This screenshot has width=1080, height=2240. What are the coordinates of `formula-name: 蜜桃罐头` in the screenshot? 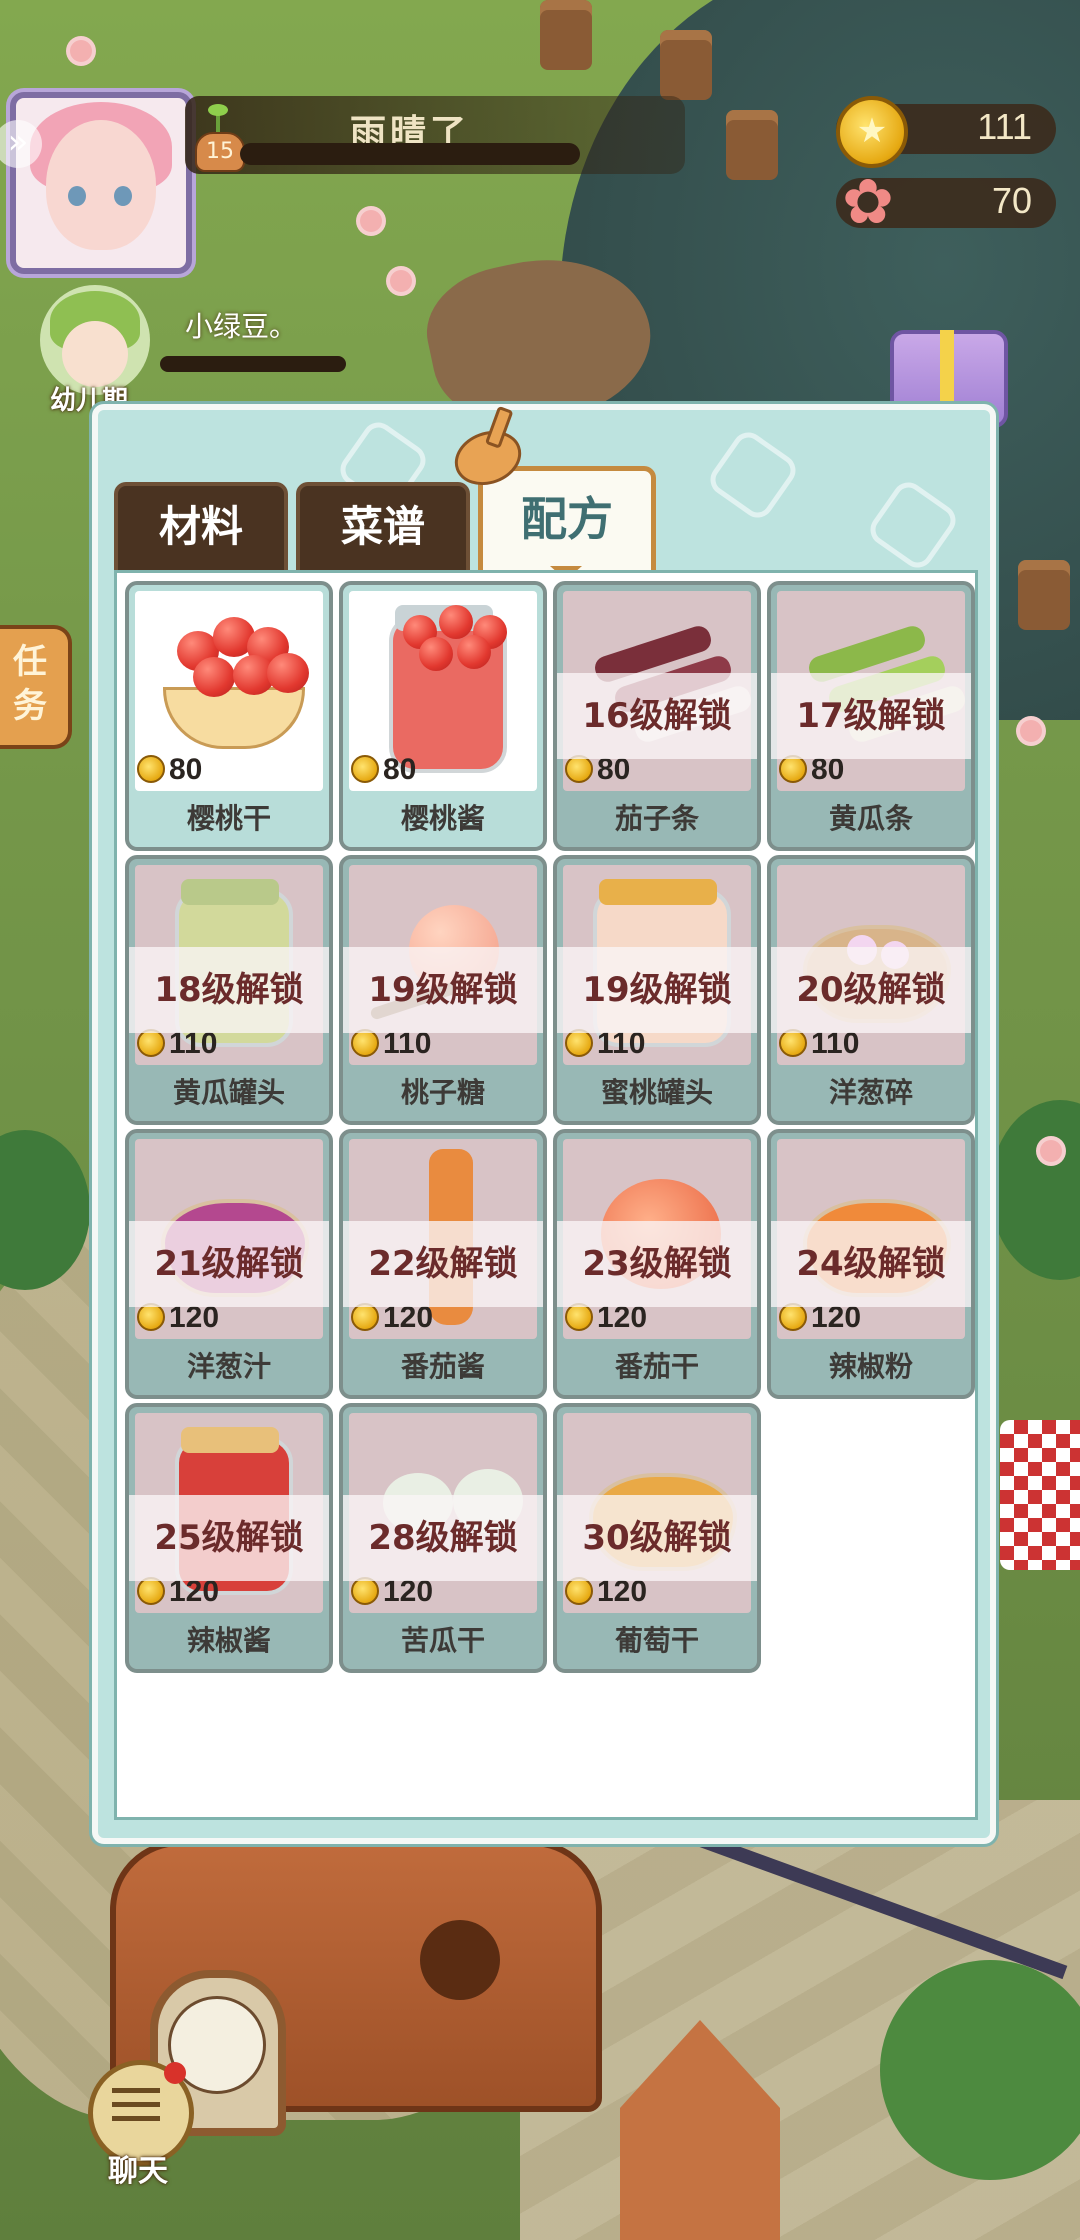 It's located at (656, 1092).